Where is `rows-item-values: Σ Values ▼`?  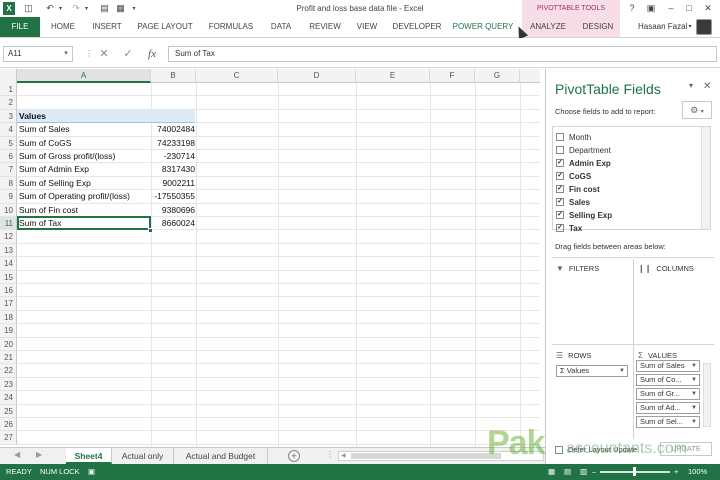 rows-item-values: Σ Values ▼ is located at coordinates (592, 371).